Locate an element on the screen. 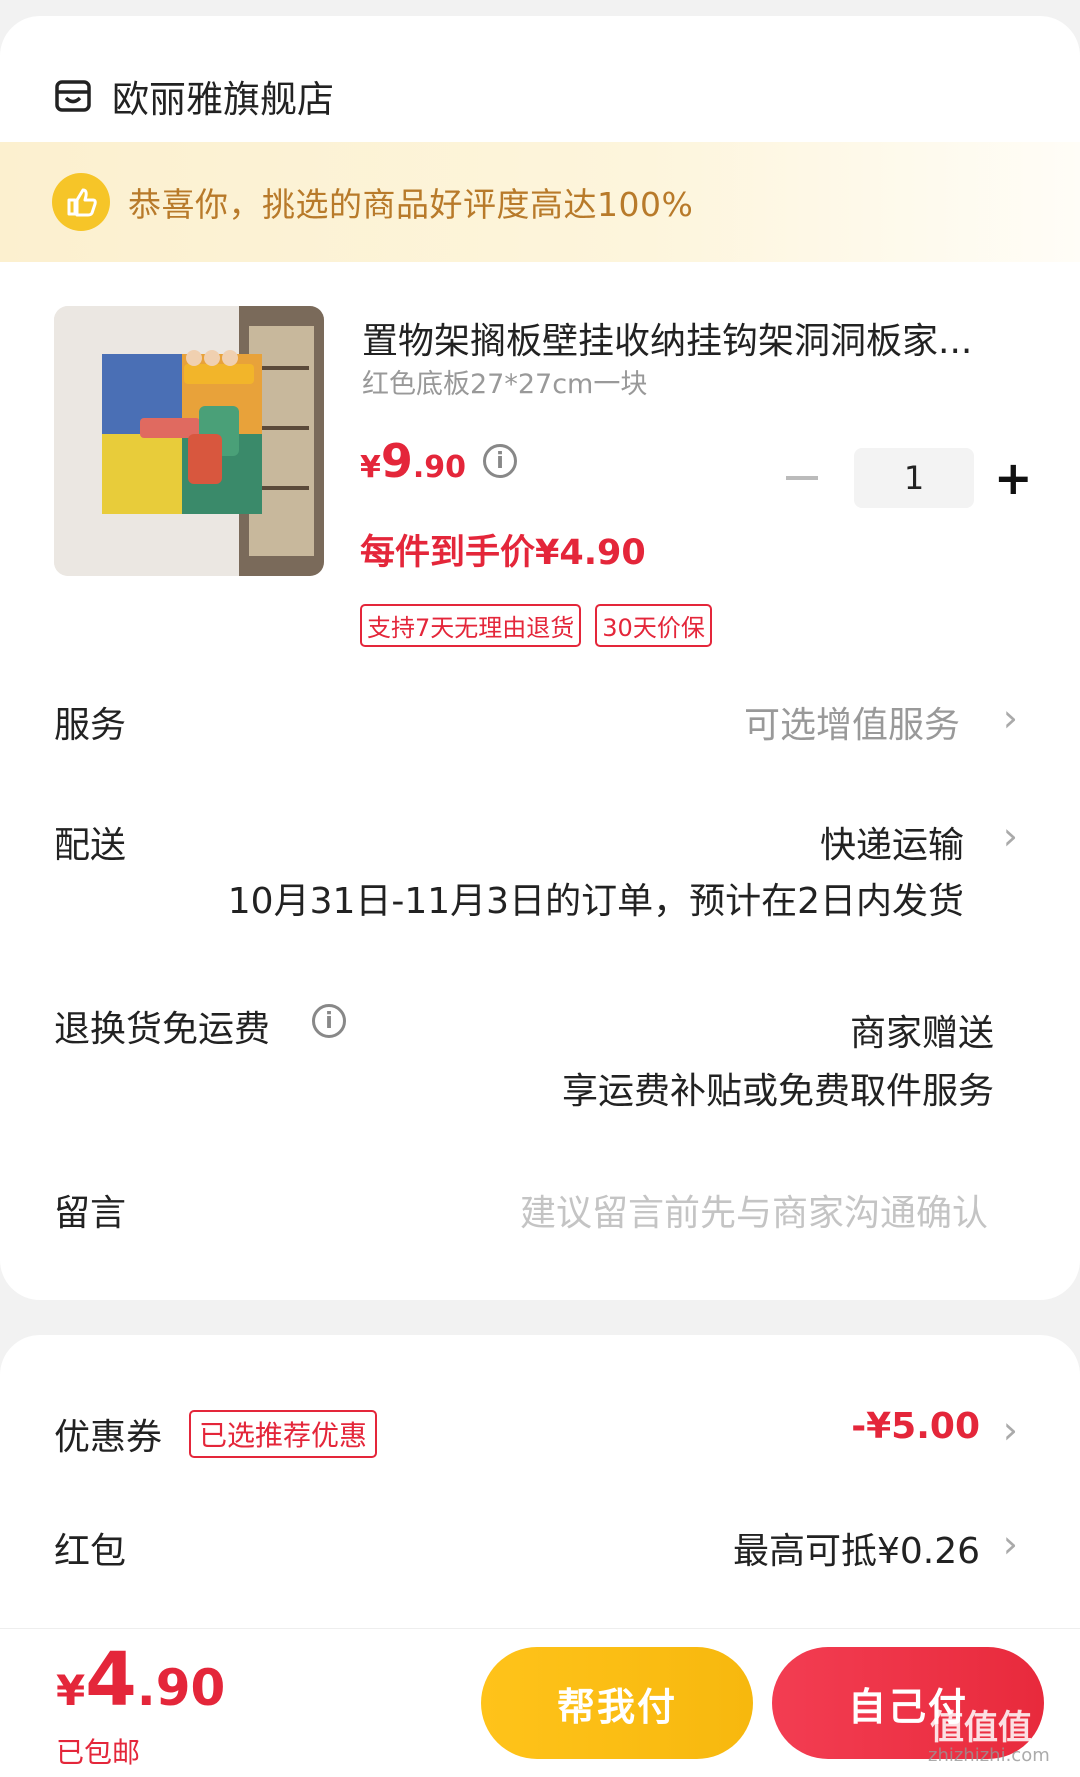  delivery-value: 快递运输 is located at coordinates (892, 842).